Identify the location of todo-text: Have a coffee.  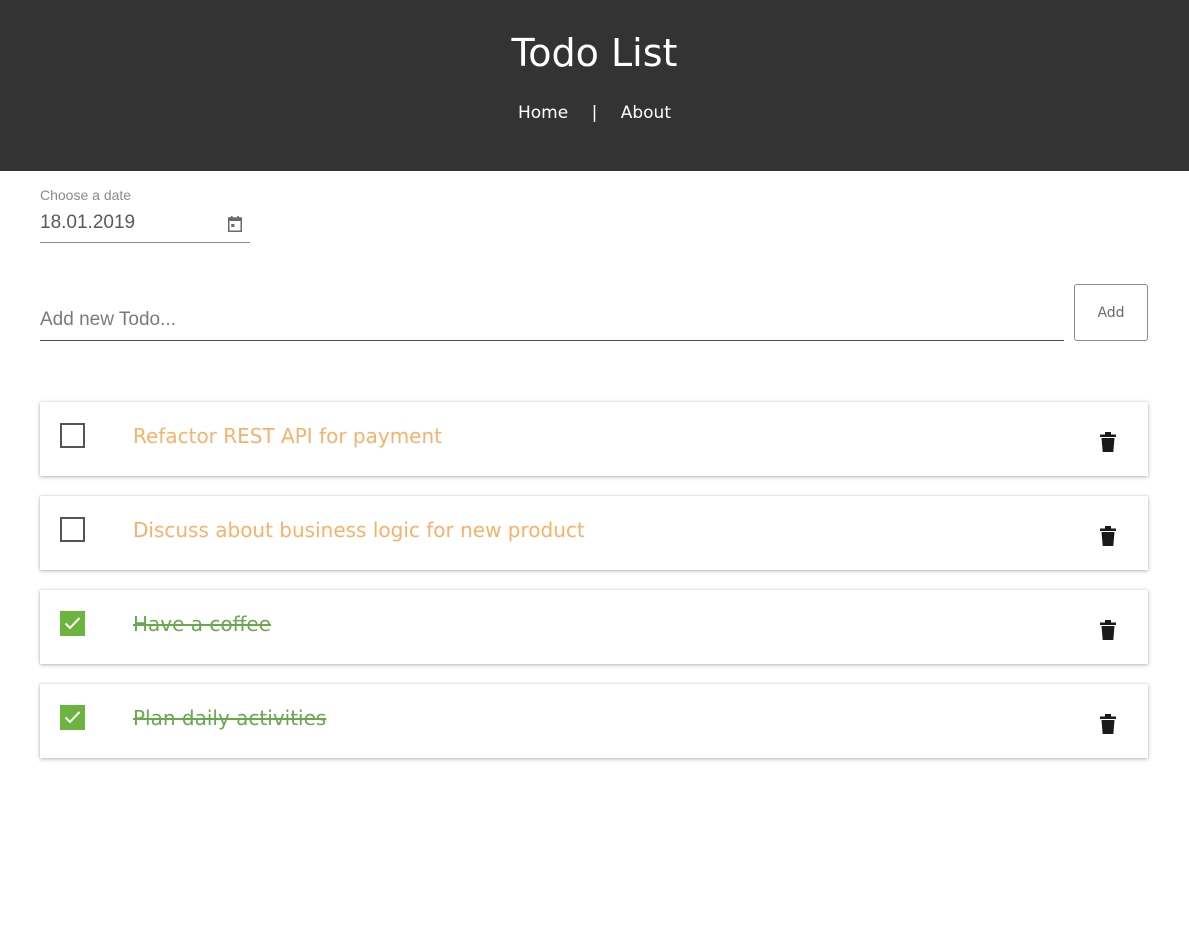
(202, 624).